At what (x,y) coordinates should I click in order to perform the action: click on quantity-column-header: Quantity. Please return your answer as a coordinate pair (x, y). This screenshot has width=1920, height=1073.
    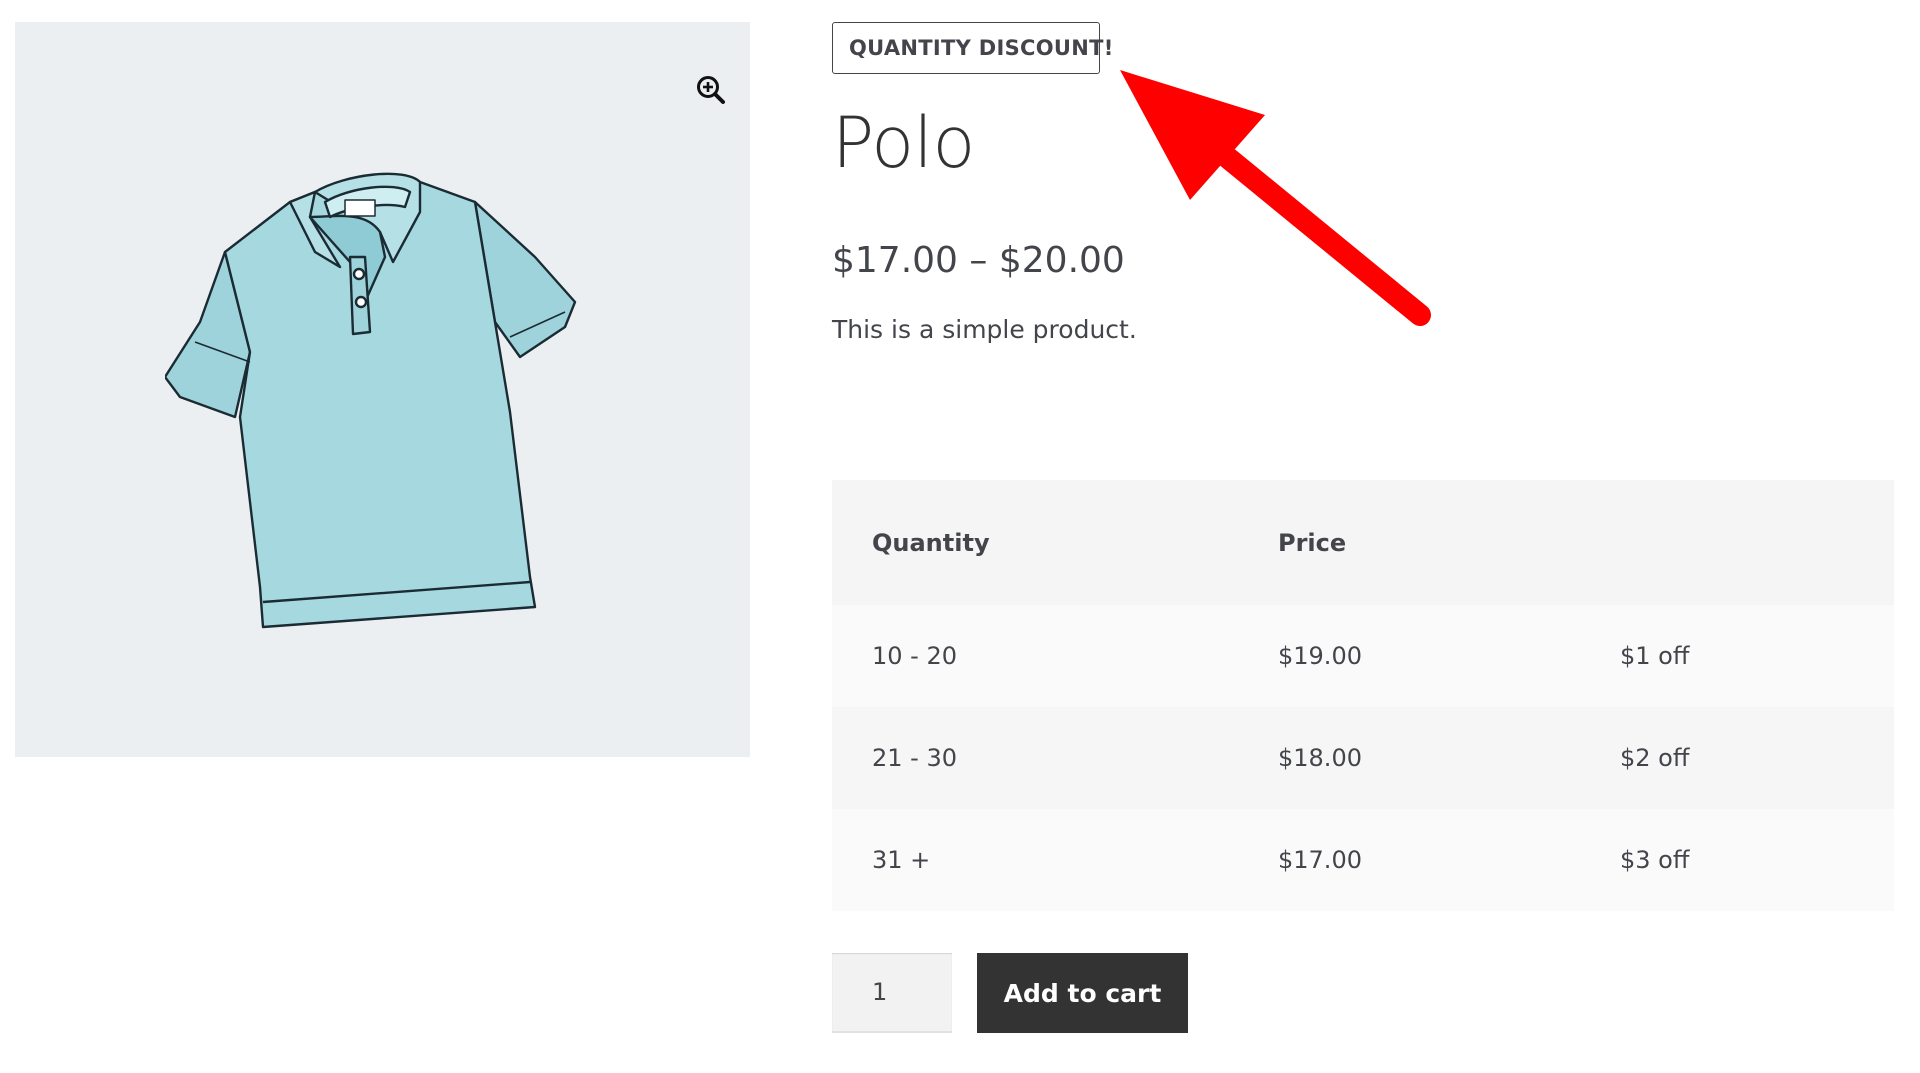
    Looking at the image, I should click on (1035, 542).